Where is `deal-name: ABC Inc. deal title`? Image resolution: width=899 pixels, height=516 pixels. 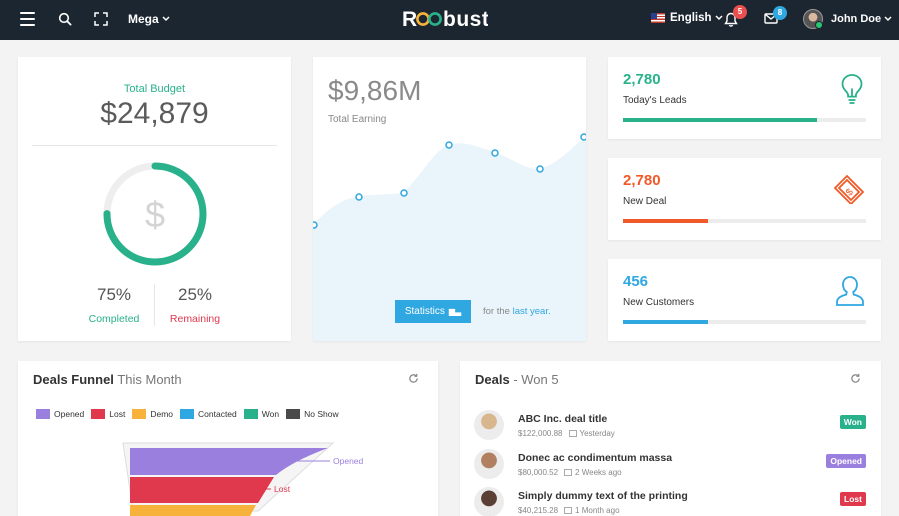
deal-name: ABC Inc. deal title is located at coordinates (562, 419).